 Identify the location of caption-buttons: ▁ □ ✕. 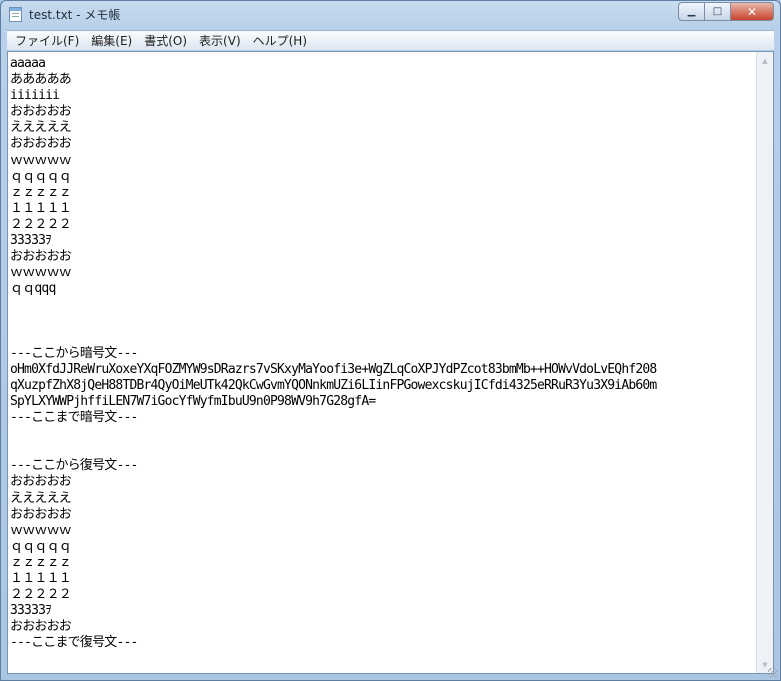
(726, 11).